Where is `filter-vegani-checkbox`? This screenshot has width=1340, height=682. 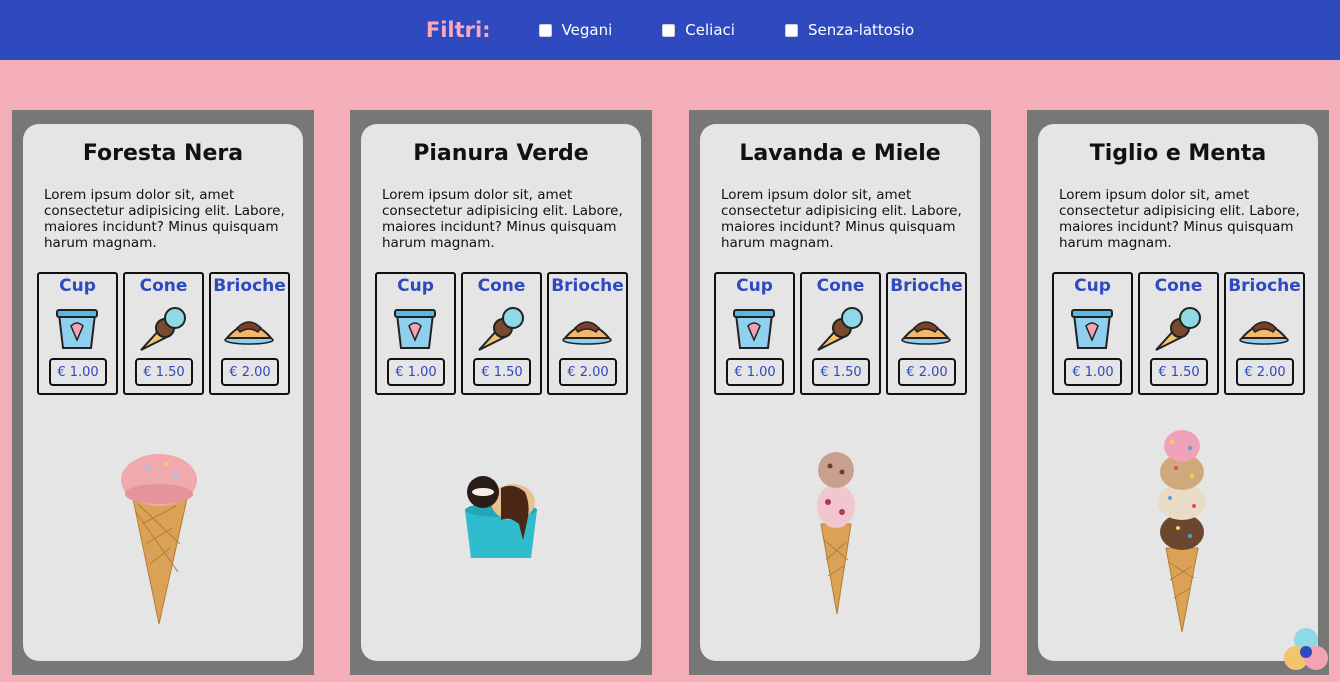 filter-vegani-checkbox is located at coordinates (545, 30).